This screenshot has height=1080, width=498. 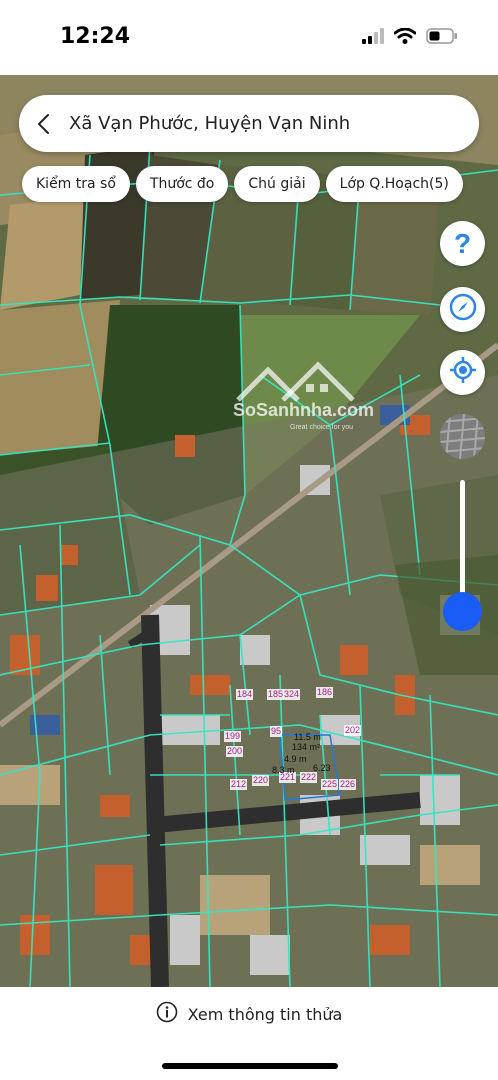 I want to click on status-bar: 12:24, so click(x=249, y=37).